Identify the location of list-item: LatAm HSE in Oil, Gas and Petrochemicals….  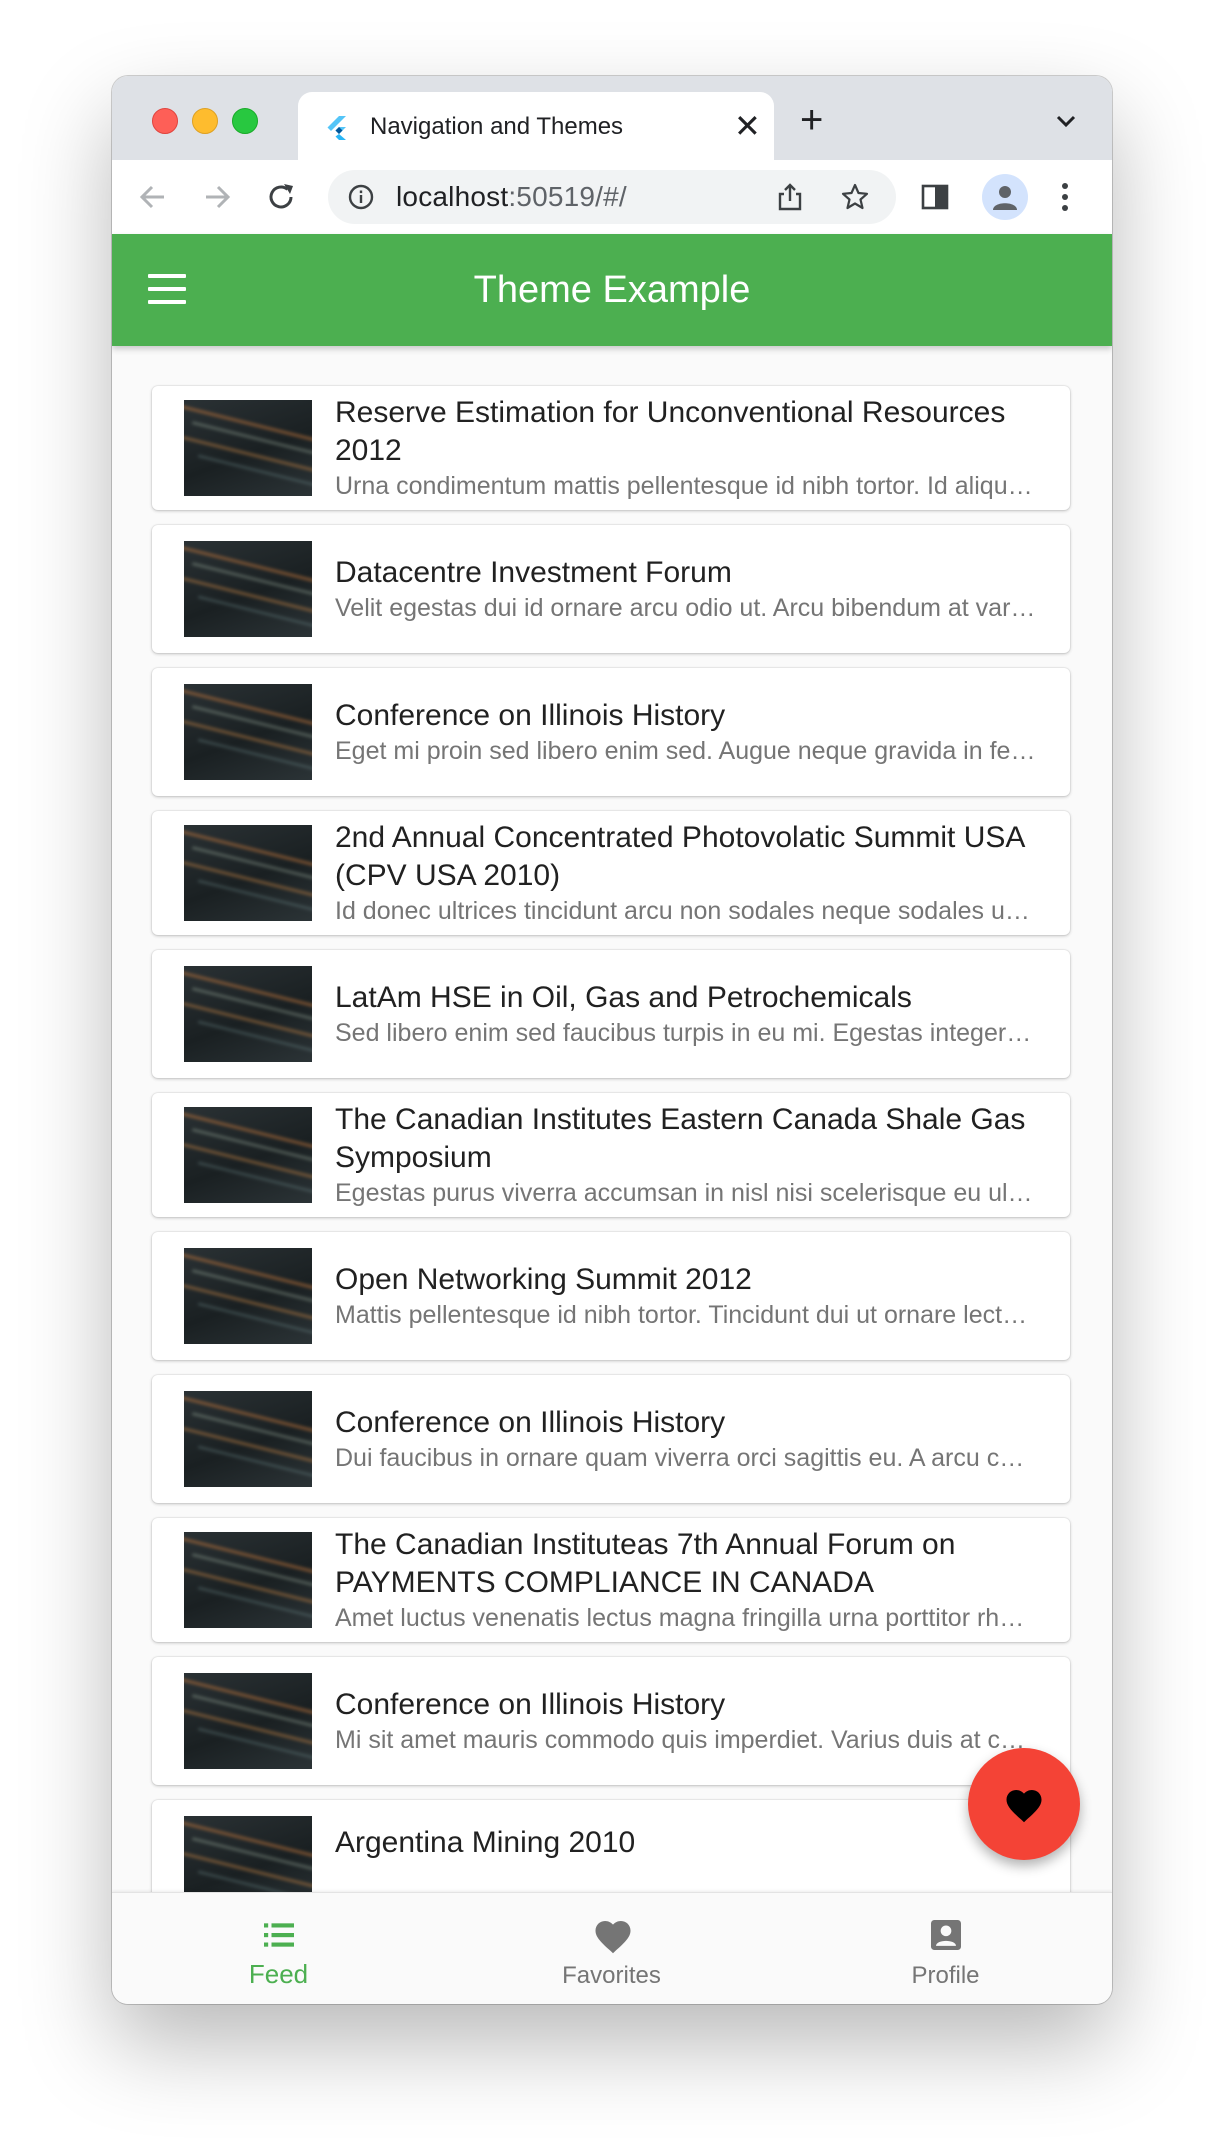
(611, 1014).